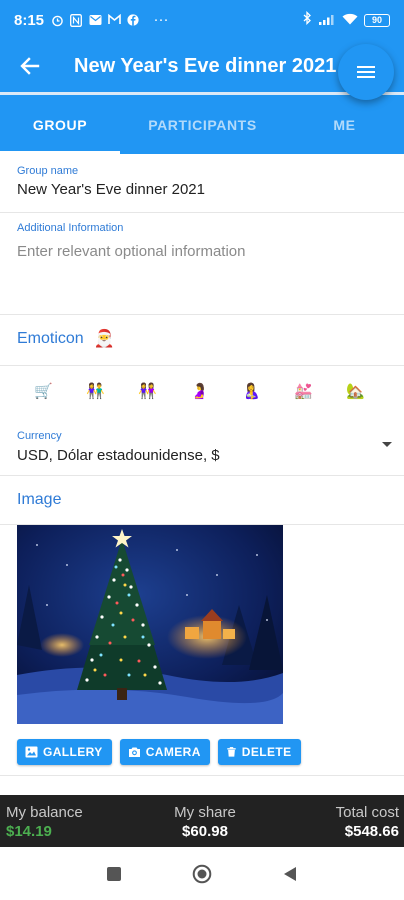 This screenshot has height=900, width=404. What do you see at coordinates (371, 831) in the screenshot?
I see `total-cost-value: $548.66` at bounding box center [371, 831].